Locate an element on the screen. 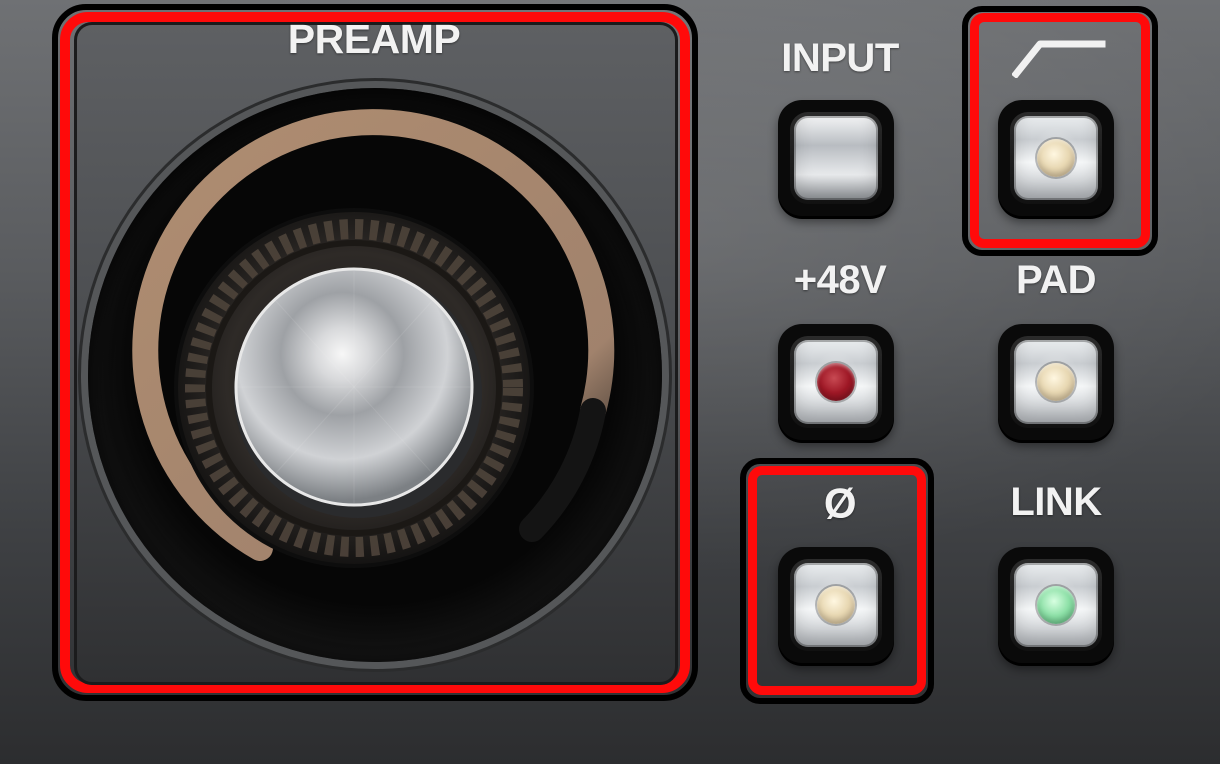 This screenshot has height=764, width=1220. high-pass-led is located at coordinates (1056, 158).